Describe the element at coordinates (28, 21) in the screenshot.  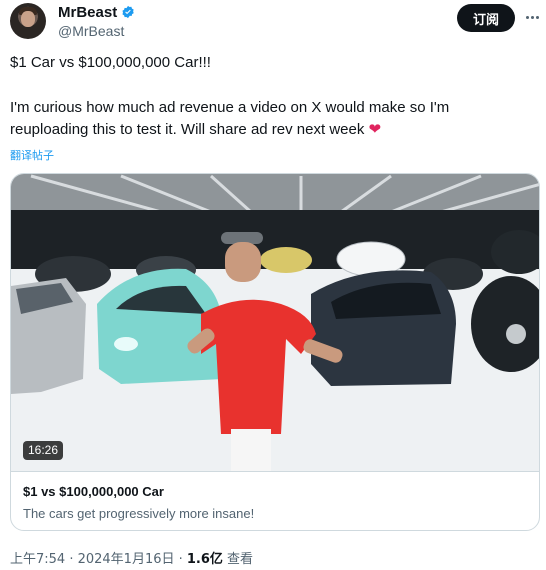
I see `avatar` at that location.